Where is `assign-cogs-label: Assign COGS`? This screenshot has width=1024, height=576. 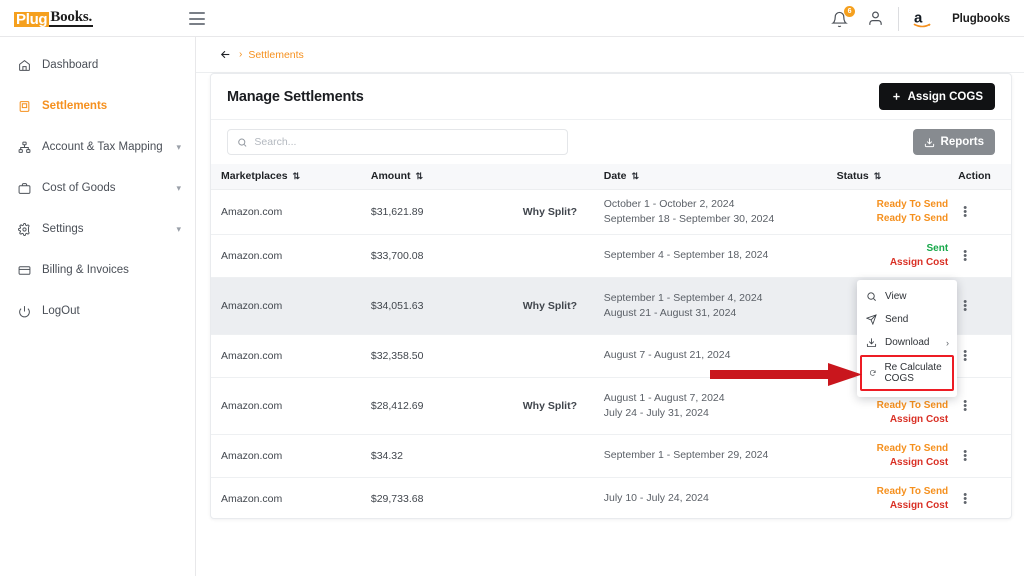 assign-cogs-label: Assign COGS is located at coordinates (945, 96).